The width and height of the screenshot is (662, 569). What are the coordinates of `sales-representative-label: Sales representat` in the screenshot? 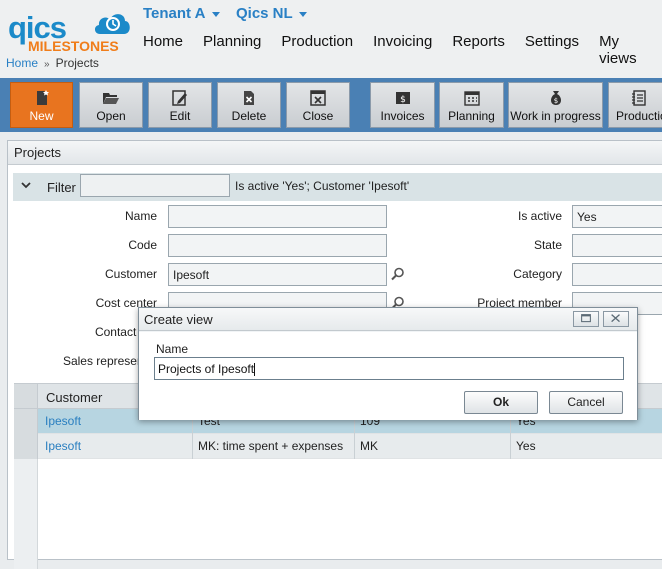 It's located at (109, 361).